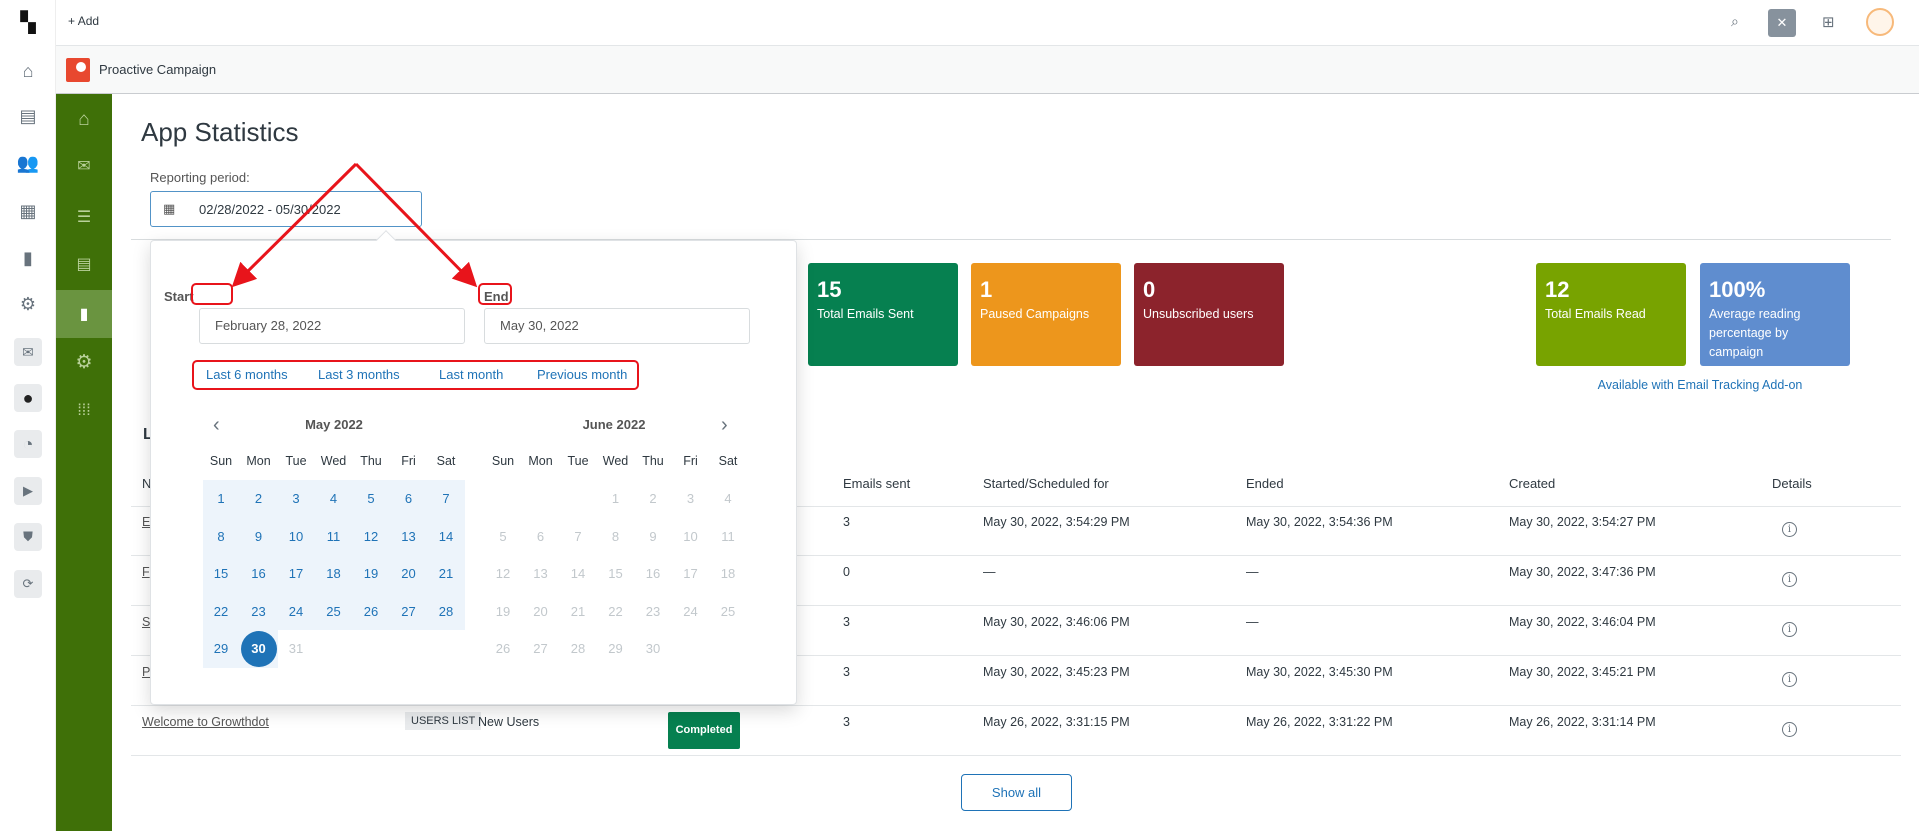 This screenshot has height=831, width=1919. I want to click on campaign-name-link: F, so click(146, 572).